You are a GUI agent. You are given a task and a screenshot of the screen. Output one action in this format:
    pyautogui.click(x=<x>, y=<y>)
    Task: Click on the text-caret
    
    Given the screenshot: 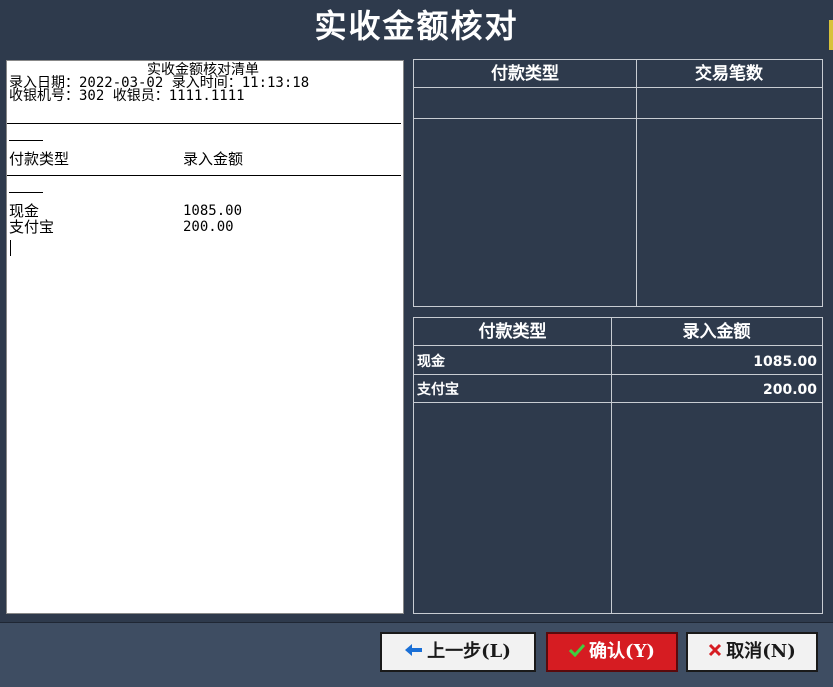 What is the action you would take?
    pyautogui.click(x=10, y=248)
    